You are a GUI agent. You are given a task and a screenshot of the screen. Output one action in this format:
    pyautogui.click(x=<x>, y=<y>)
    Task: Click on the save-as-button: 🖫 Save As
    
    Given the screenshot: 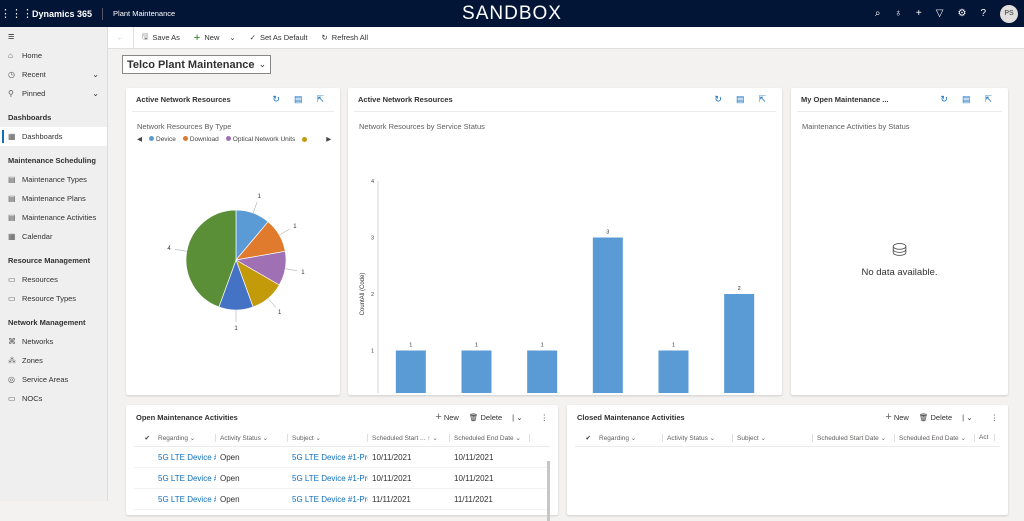 What is the action you would take?
    pyautogui.click(x=161, y=37)
    